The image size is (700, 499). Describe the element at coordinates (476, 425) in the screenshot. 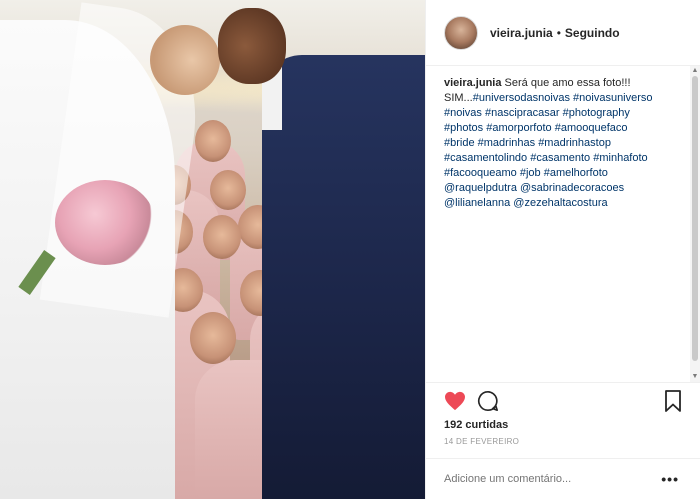

I see `like-count: 192 curtidas` at that location.